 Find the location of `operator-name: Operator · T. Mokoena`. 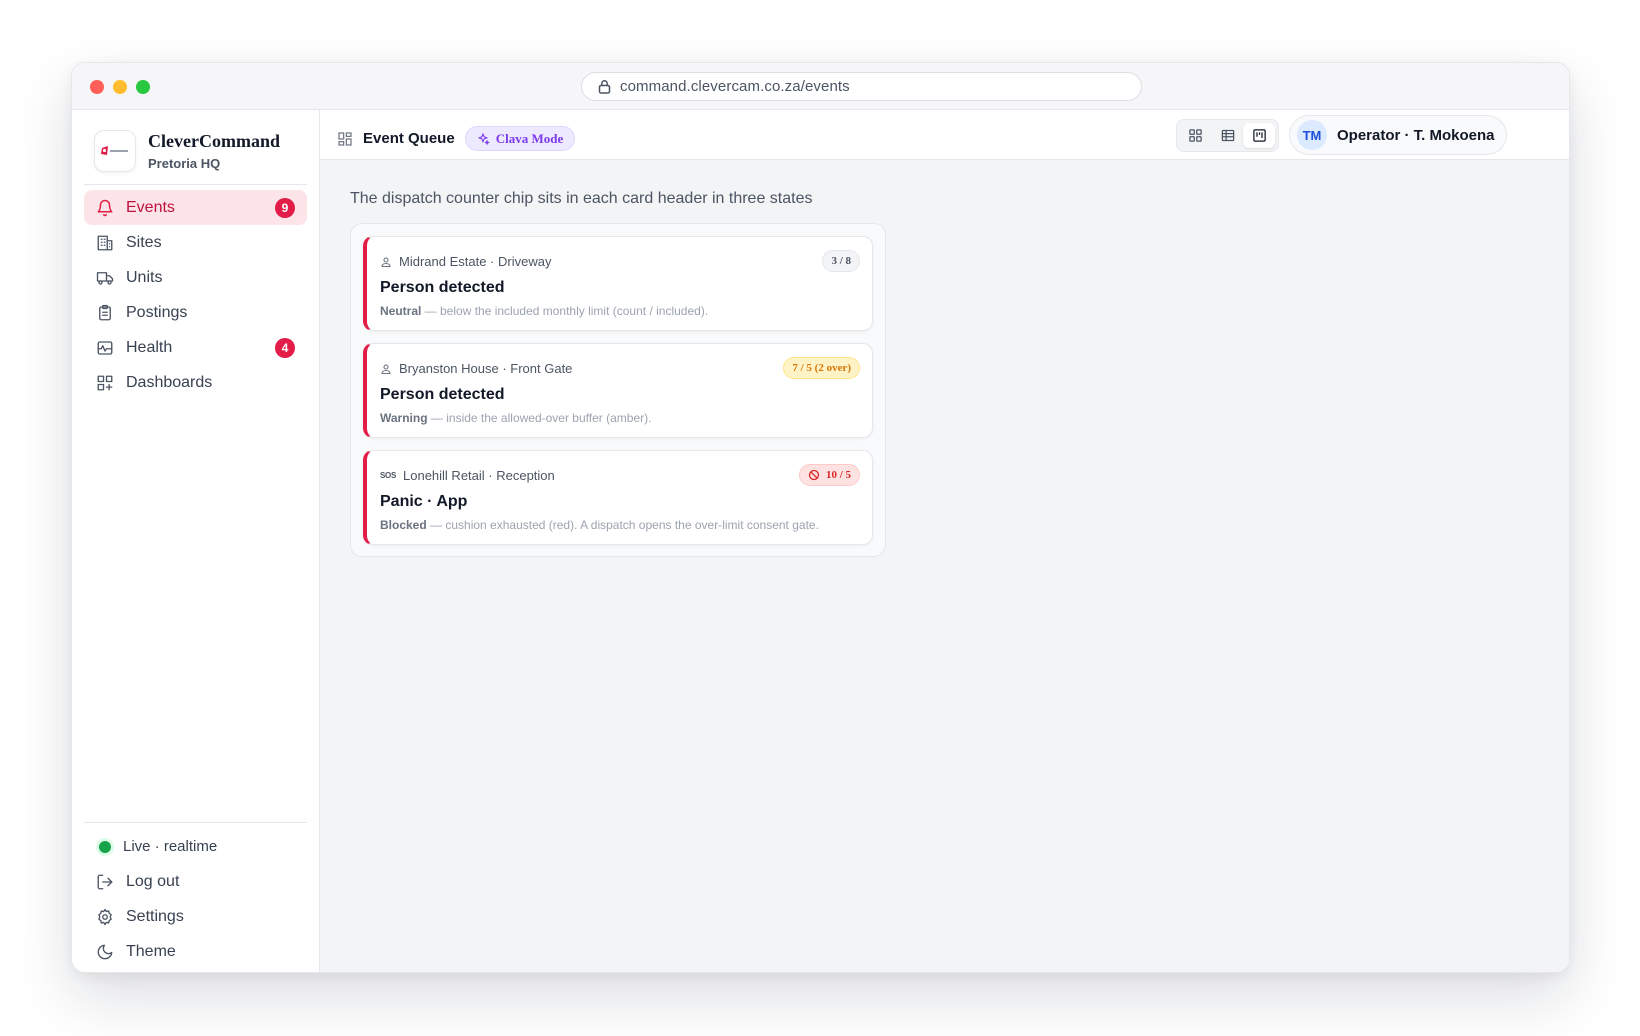

operator-name: Operator · T. Mokoena is located at coordinates (1416, 135).